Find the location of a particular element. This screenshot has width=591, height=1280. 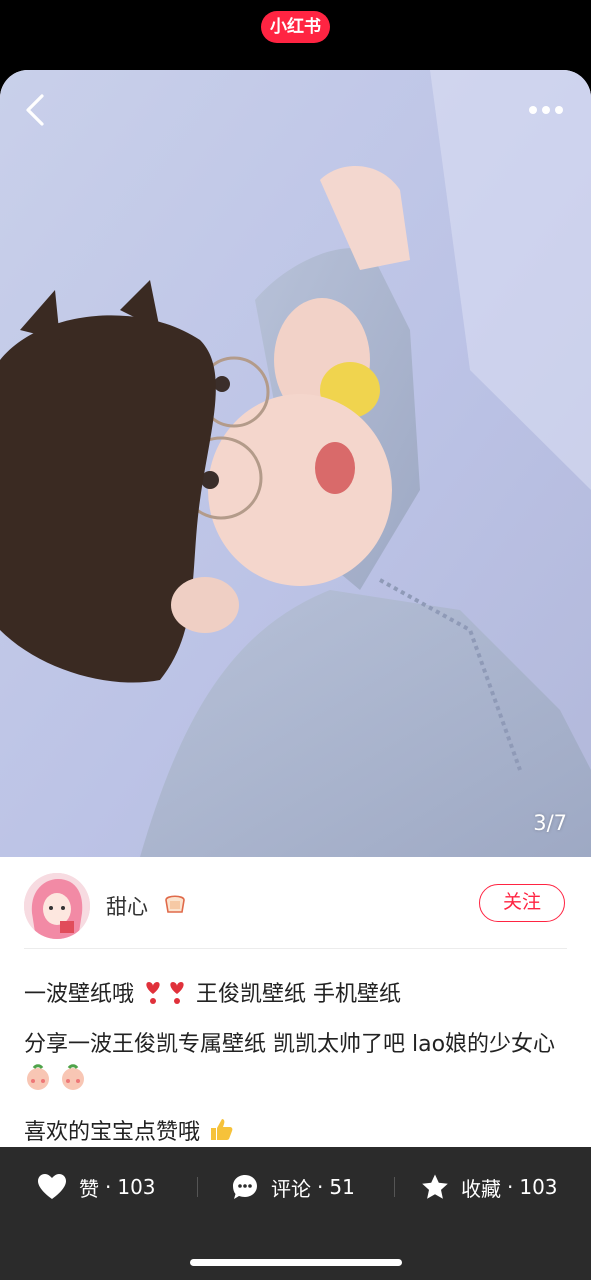

app-logo: 小红书 is located at coordinates (295, 27).